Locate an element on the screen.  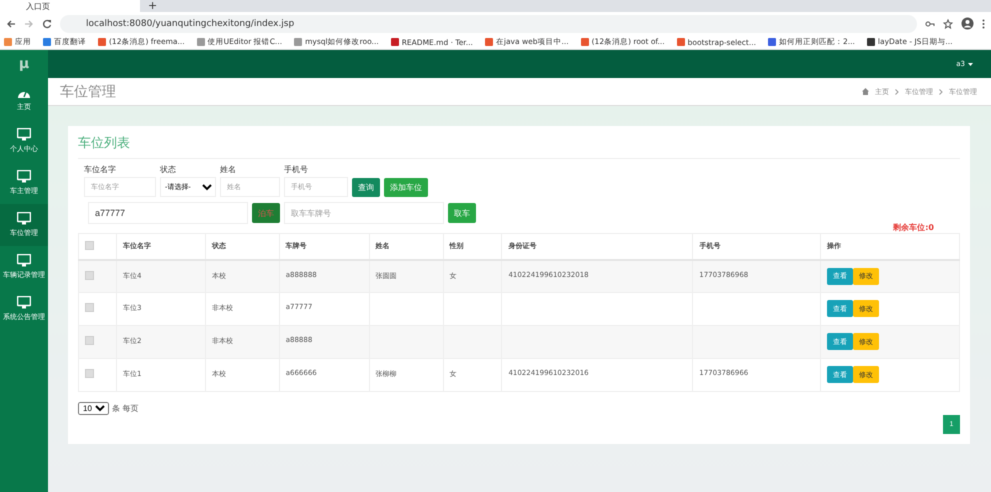
pickup-field: 取车车牌号 is located at coordinates (364, 213).